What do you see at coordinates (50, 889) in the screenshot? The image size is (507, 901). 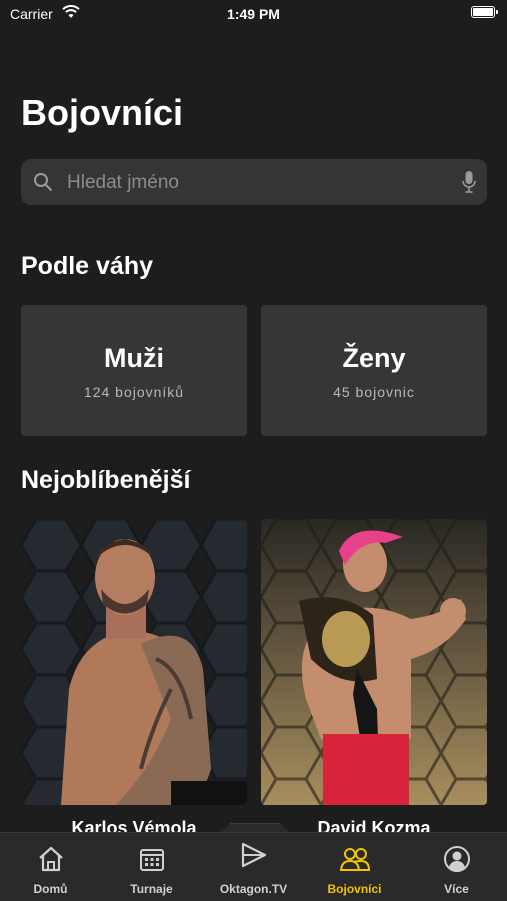 I see `tab-label: Domů` at bounding box center [50, 889].